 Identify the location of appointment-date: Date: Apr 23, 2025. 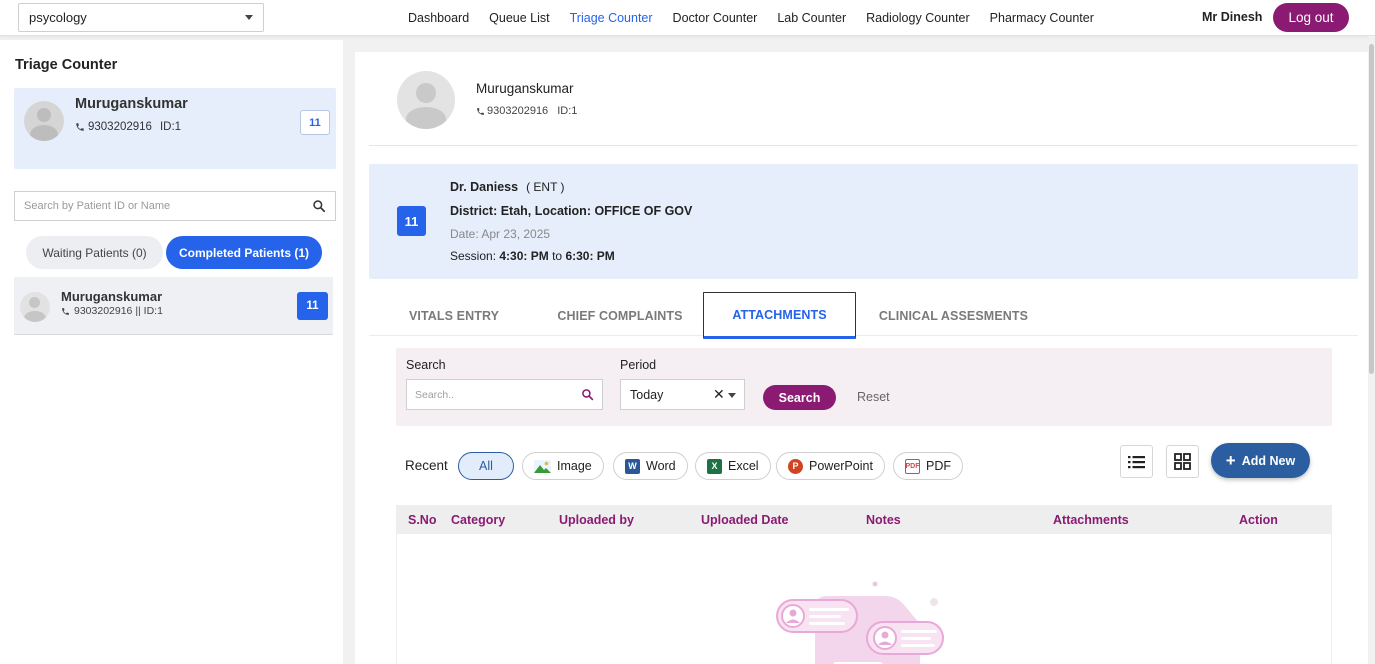
(500, 234).